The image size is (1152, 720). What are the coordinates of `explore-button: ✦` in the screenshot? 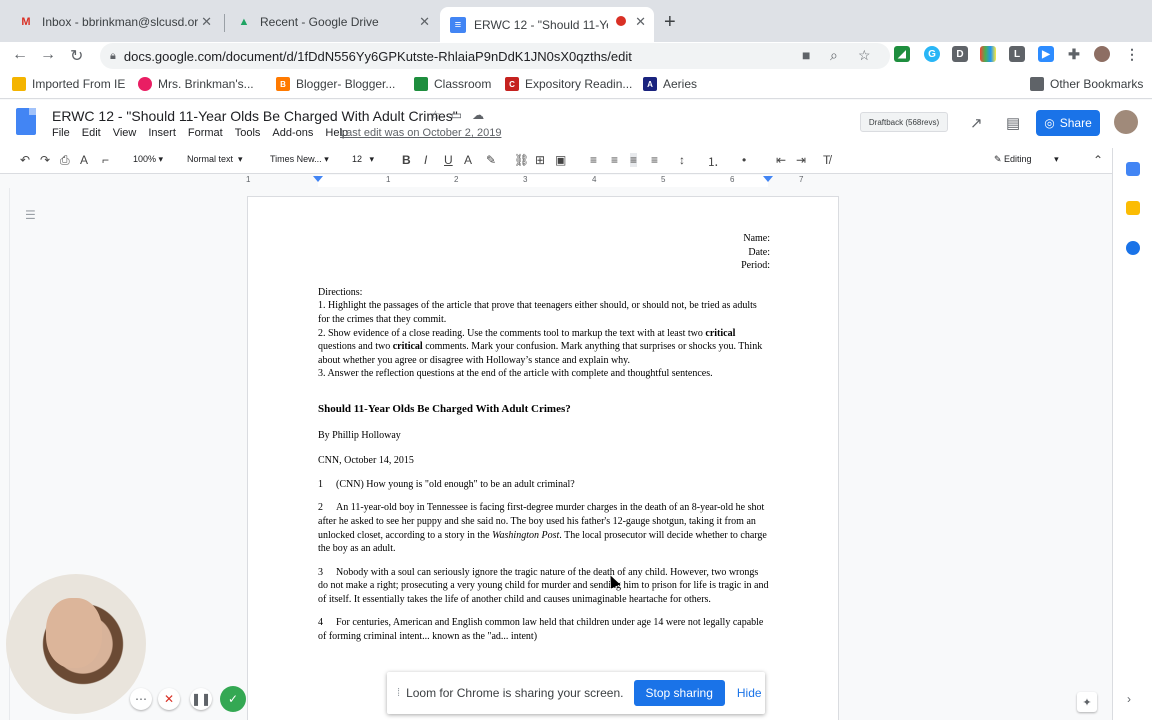 It's located at (1087, 702).